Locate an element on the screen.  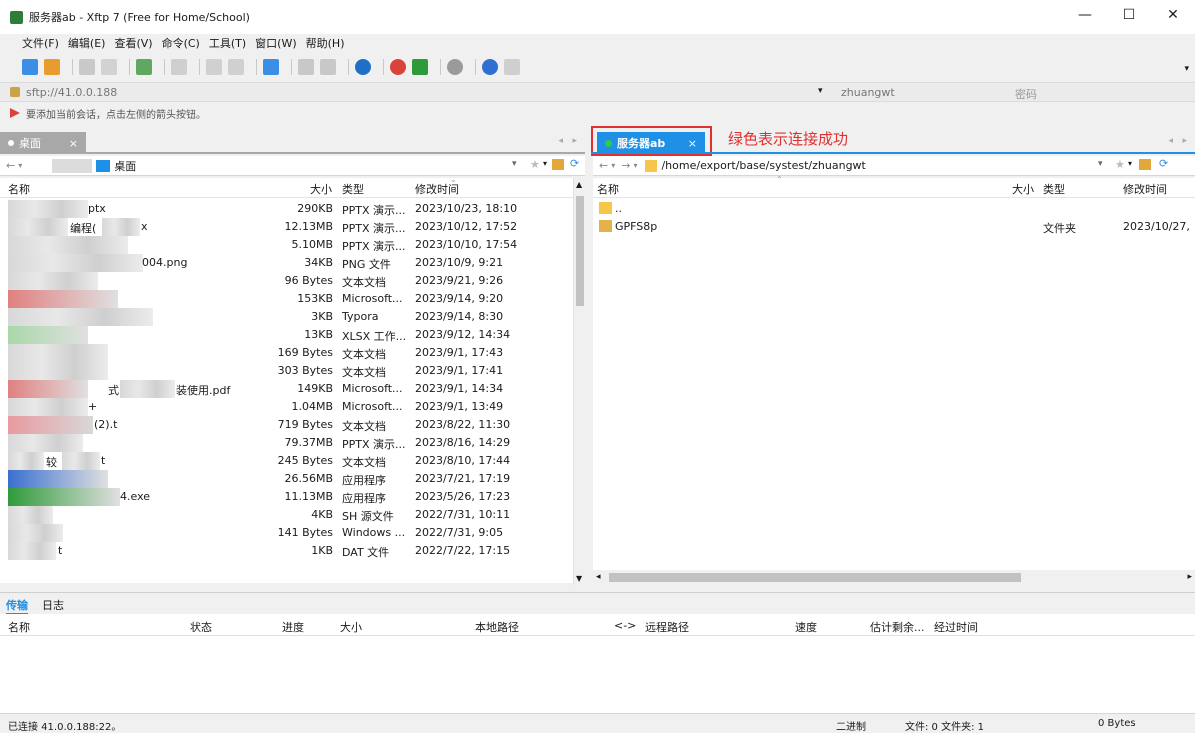
xshell-icon is located at coordinates (398, 67).